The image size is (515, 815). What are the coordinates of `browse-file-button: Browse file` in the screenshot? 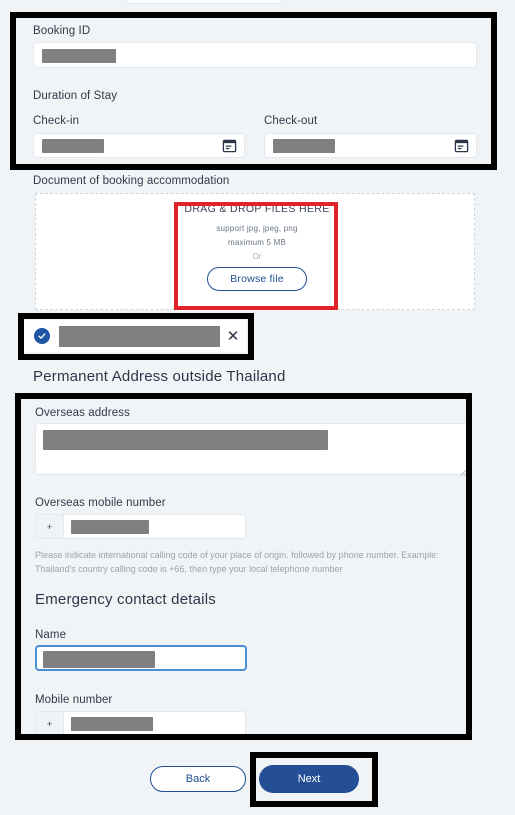 It's located at (257, 279).